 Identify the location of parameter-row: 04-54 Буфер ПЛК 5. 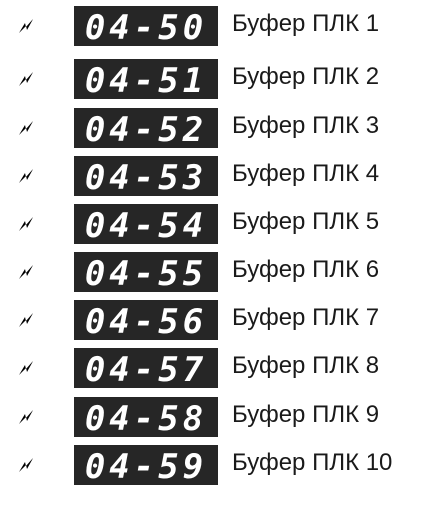
(215, 222).